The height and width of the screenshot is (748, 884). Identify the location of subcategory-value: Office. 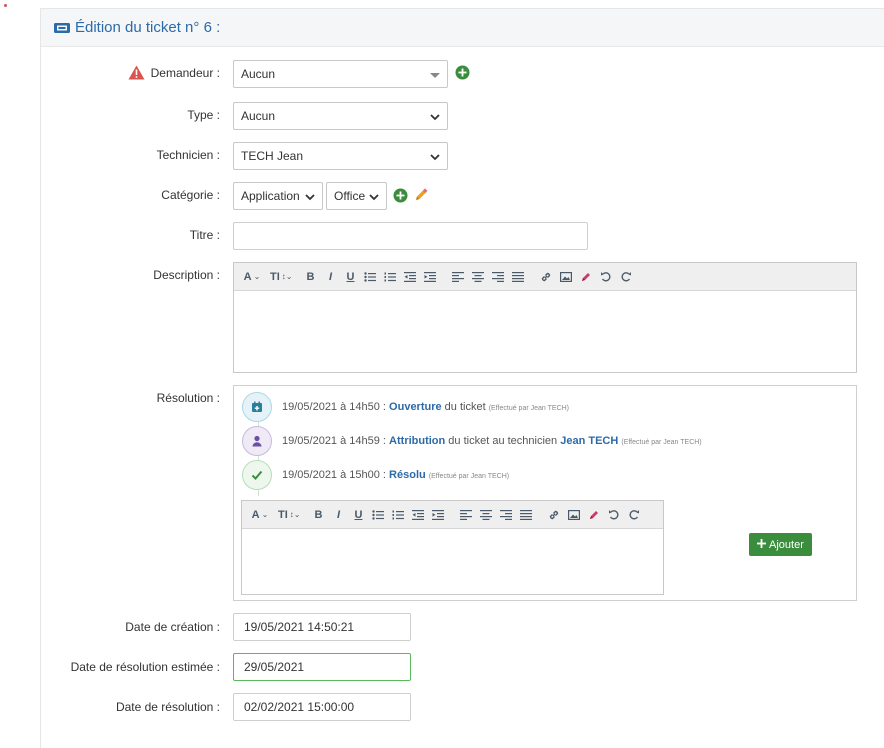
(350, 196).